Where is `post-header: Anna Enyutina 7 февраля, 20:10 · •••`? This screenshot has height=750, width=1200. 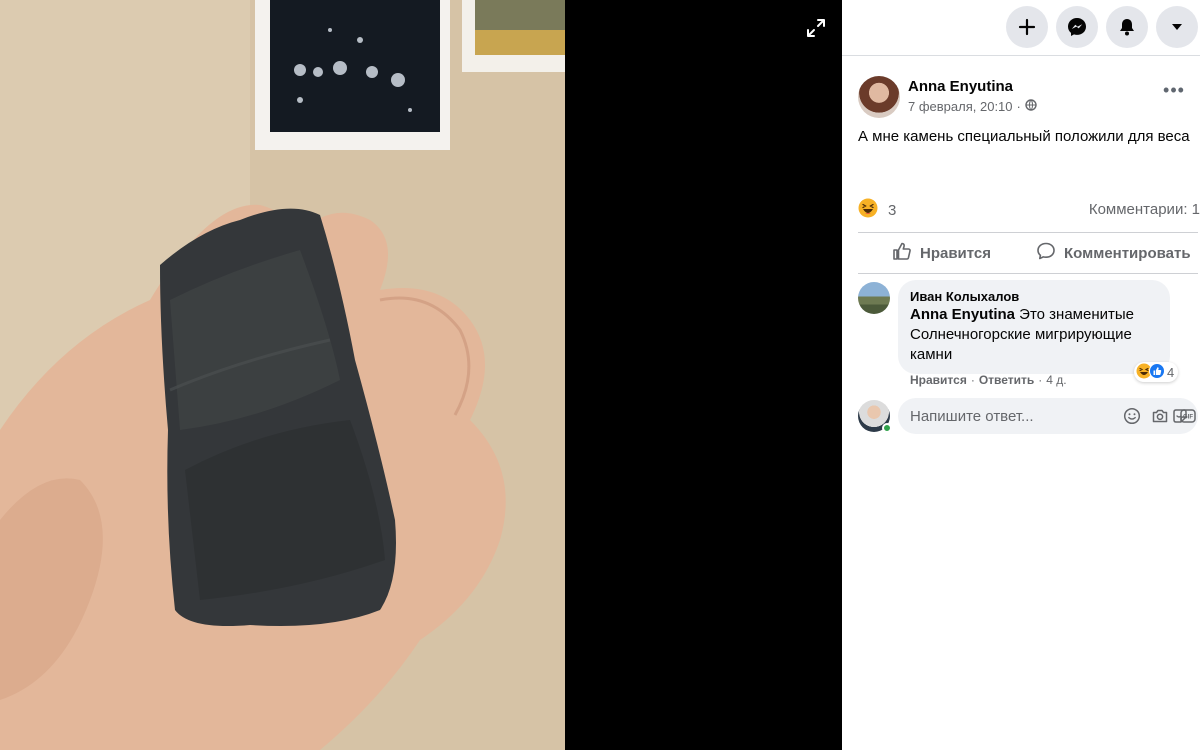 post-header: Anna Enyutina 7 февраля, 20:10 · ••• is located at coordinates (1023, 99).